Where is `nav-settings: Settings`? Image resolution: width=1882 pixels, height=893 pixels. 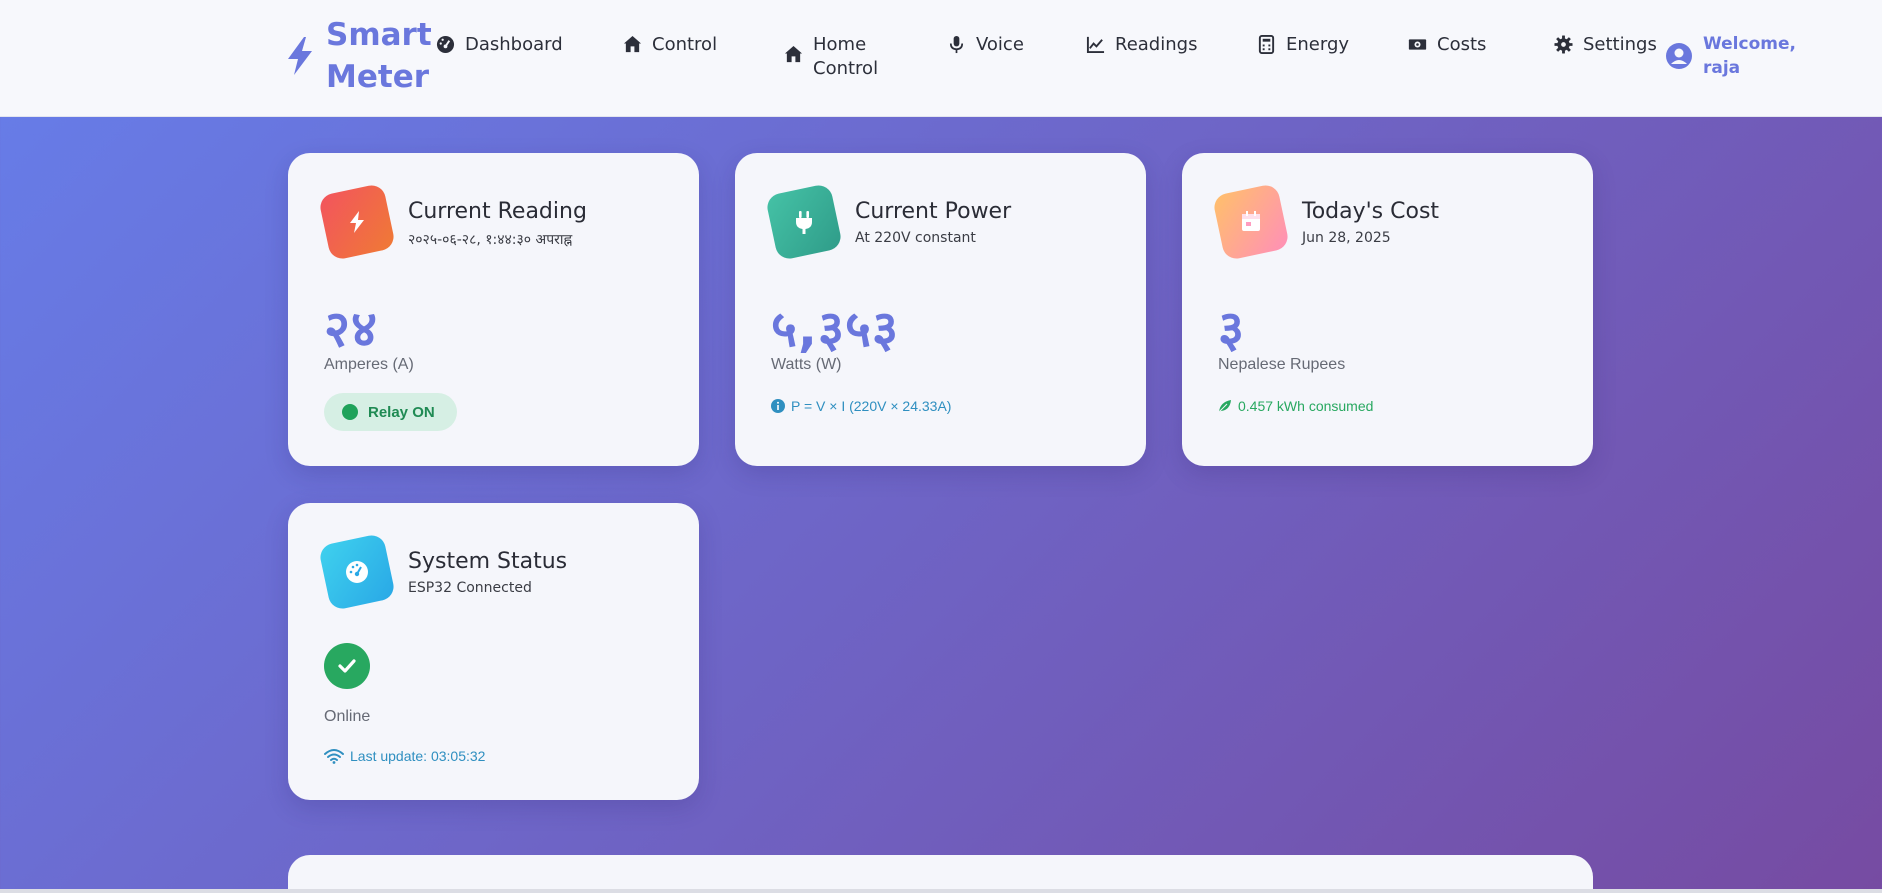 nav-settings: Settings is located at coordinates (1605, 45).